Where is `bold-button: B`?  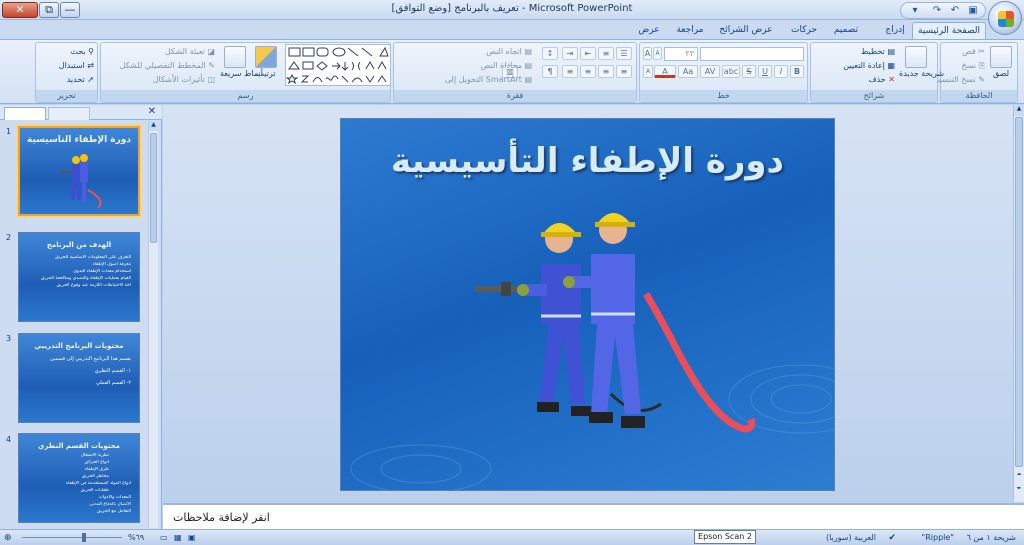 bold-button: B is located at coordinates (797, 71).